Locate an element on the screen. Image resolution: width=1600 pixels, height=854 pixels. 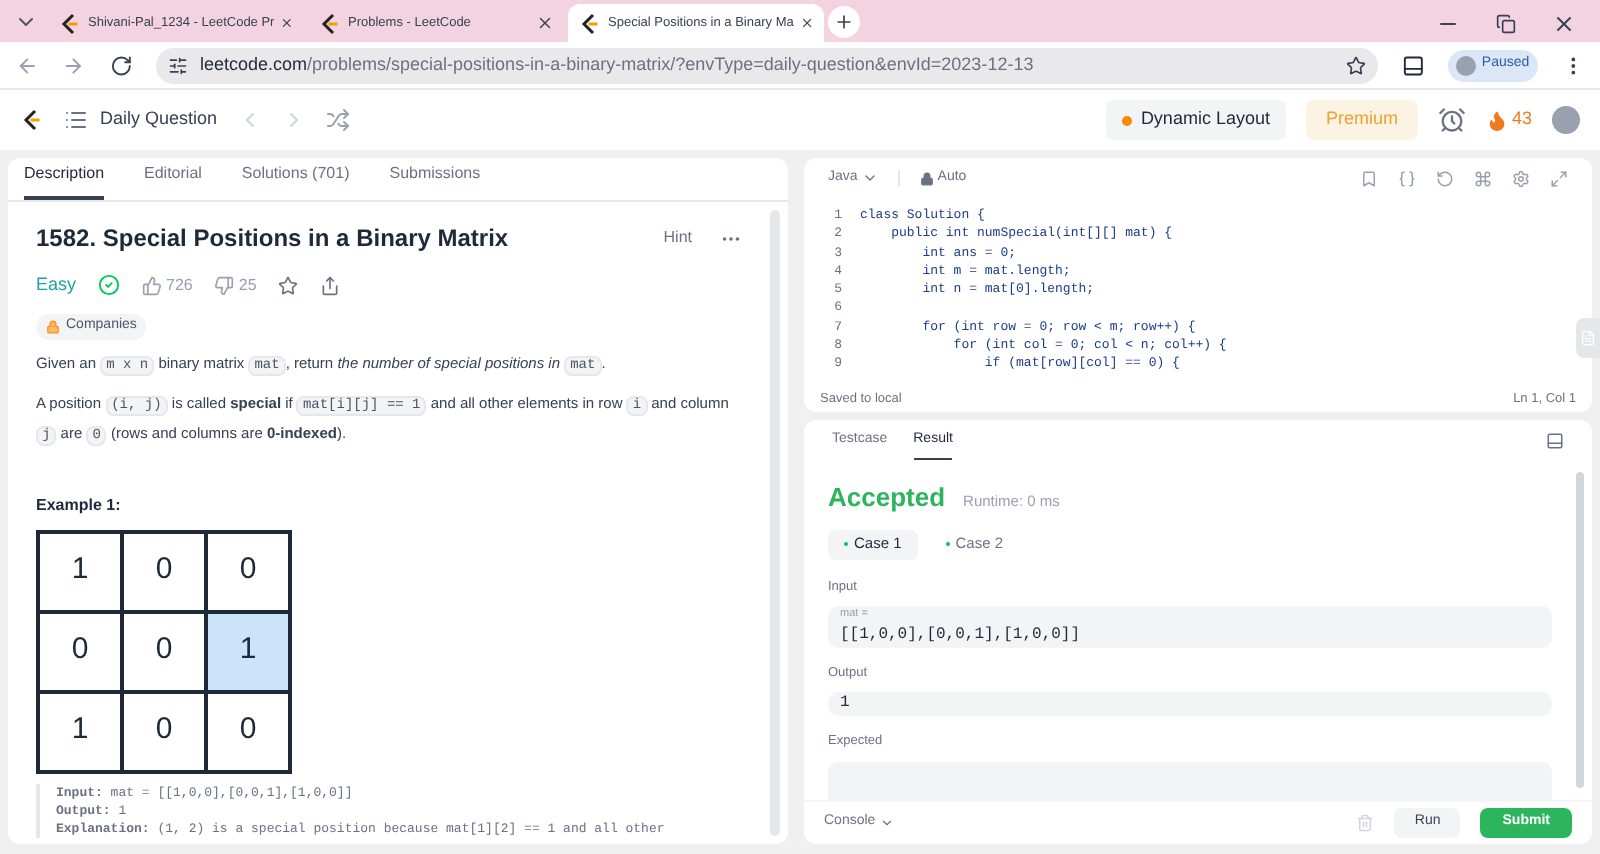
site-settings-icon is located at coordinates (177, 65).